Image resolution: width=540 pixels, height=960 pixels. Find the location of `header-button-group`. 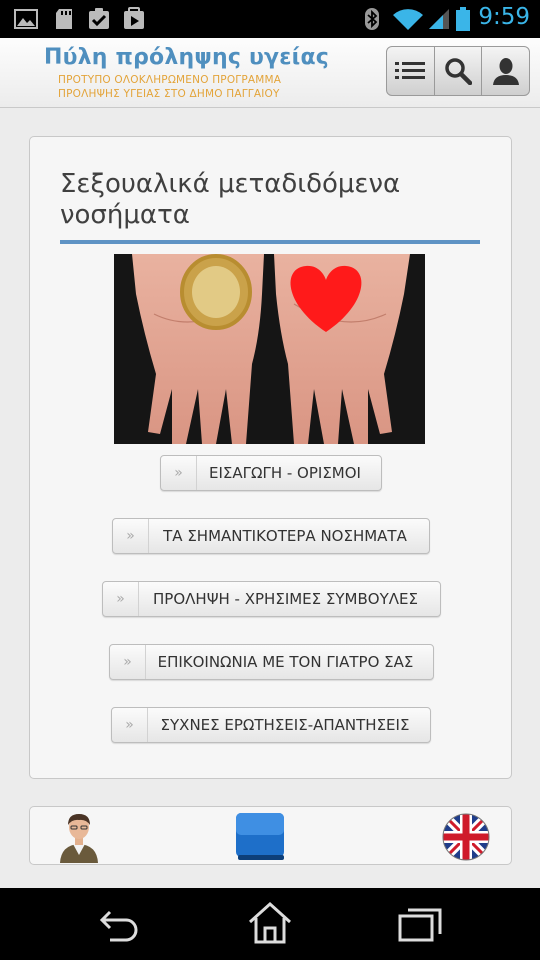

header-button-group is located at coordinates (458, 71).